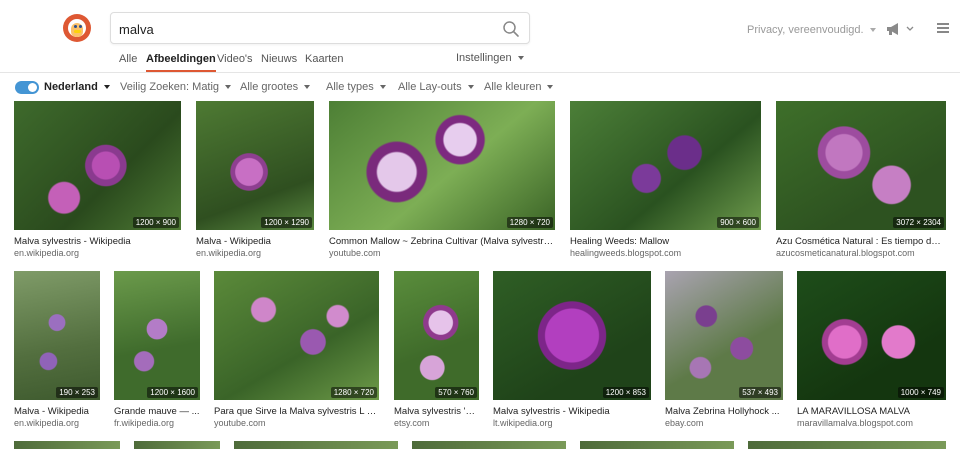  Describe the element at coordinates (665, 241) in the screenshot. I see `result-caption: Healing Weeds: Mallow` at that location.